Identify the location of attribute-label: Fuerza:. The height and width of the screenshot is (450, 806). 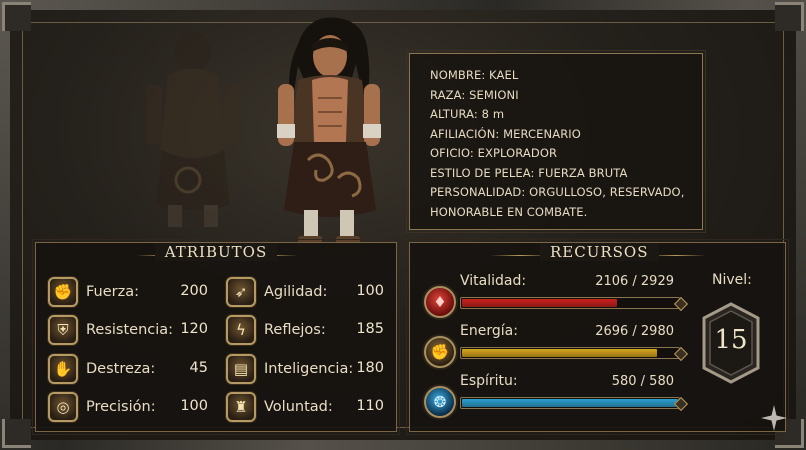
(113, 292).